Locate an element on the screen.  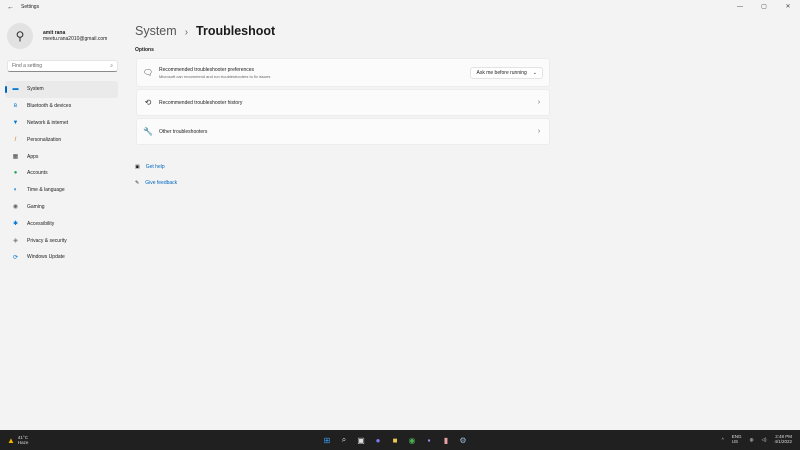
troubleshooter-history-card: ⟲ Recommended troubleshooter history › is located at coordinates (343, 102).